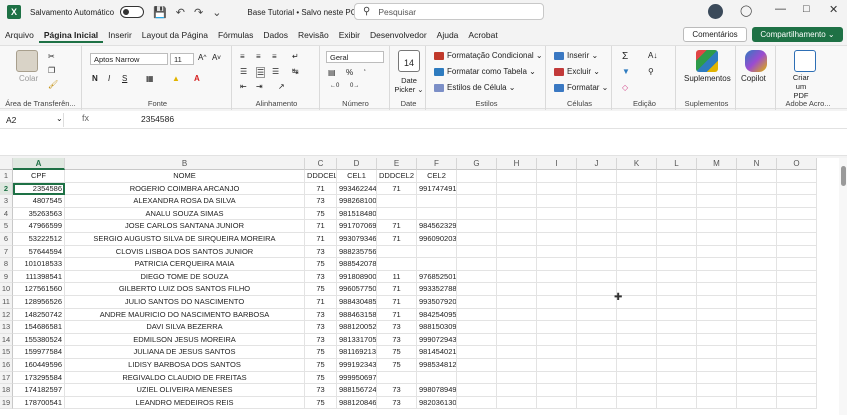  What do you see at coordinates (757, 239) in the screenshot?
I see `cell-n6` at bounding box center [757, 239].